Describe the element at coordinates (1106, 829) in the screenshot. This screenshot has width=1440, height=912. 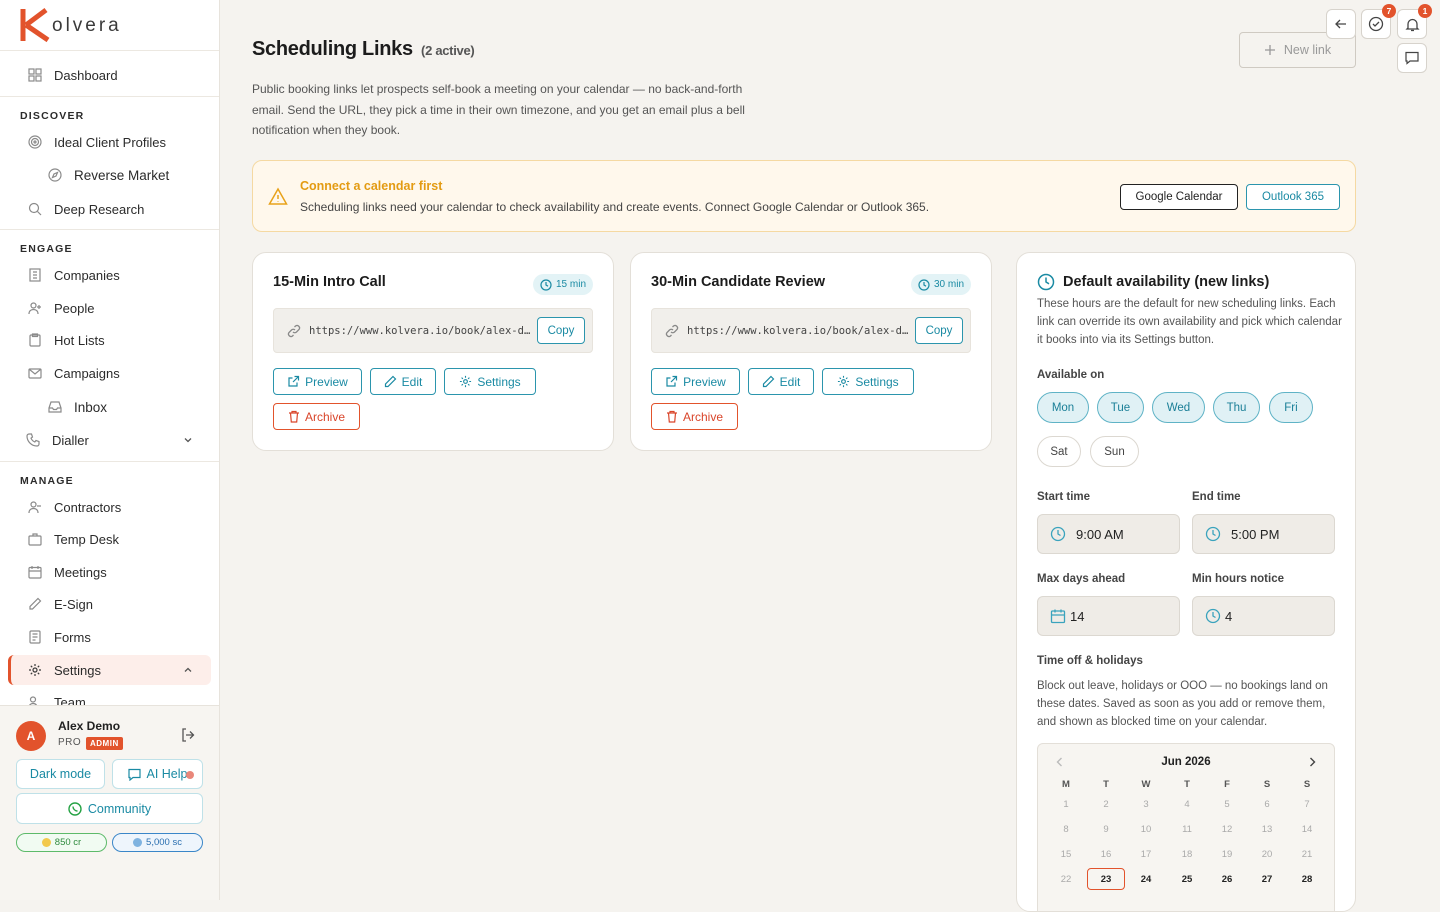
I see `calendar-day: 9` at that location.